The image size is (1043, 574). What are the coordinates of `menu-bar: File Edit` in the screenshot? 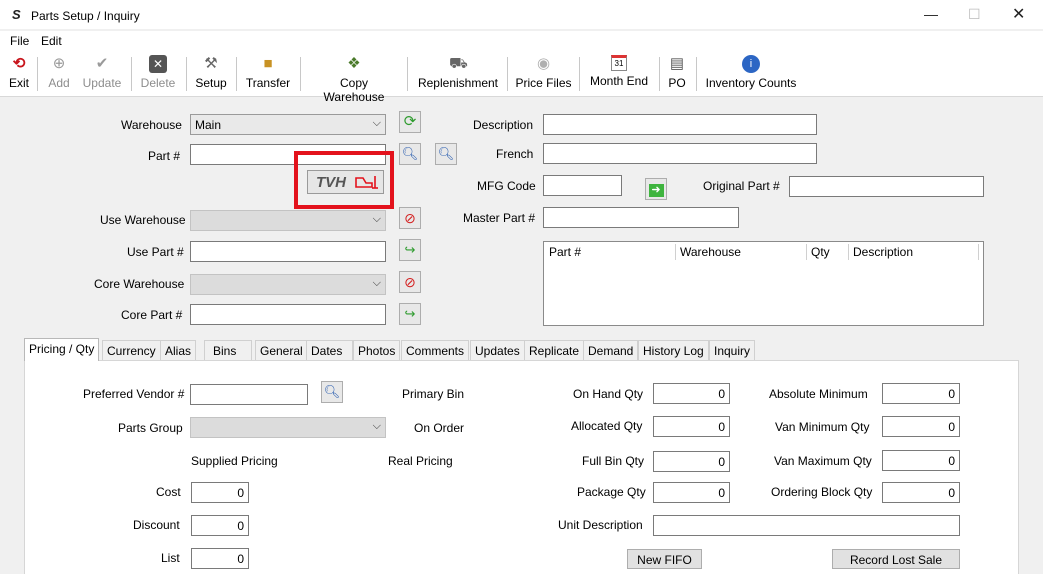 It's located at (521, 41).